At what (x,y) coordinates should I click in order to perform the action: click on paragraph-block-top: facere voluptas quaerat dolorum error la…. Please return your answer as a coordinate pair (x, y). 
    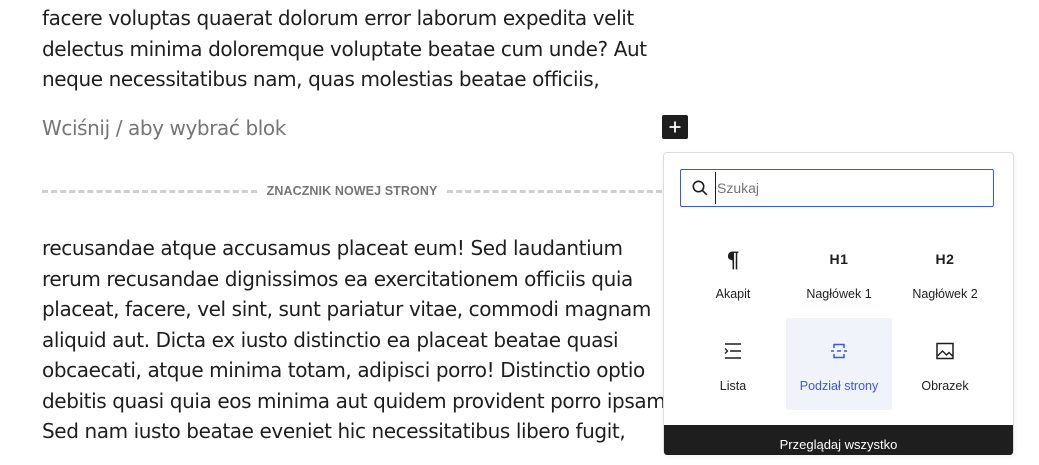
    Looking at the image, I should click on (344, 49).